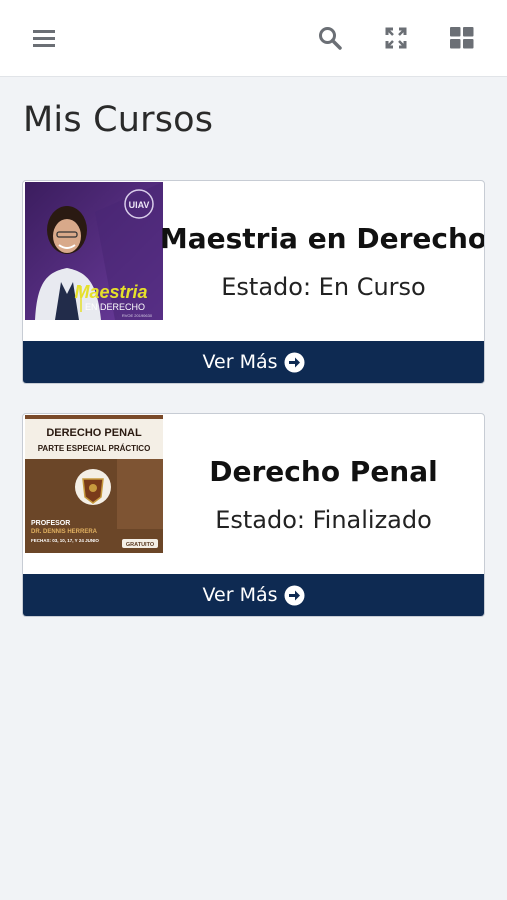 The image size is (507, 900). Describe the element at coordinates (110, 292) in the screenshot. I see `thumb-script-title: Maestria` at that location.